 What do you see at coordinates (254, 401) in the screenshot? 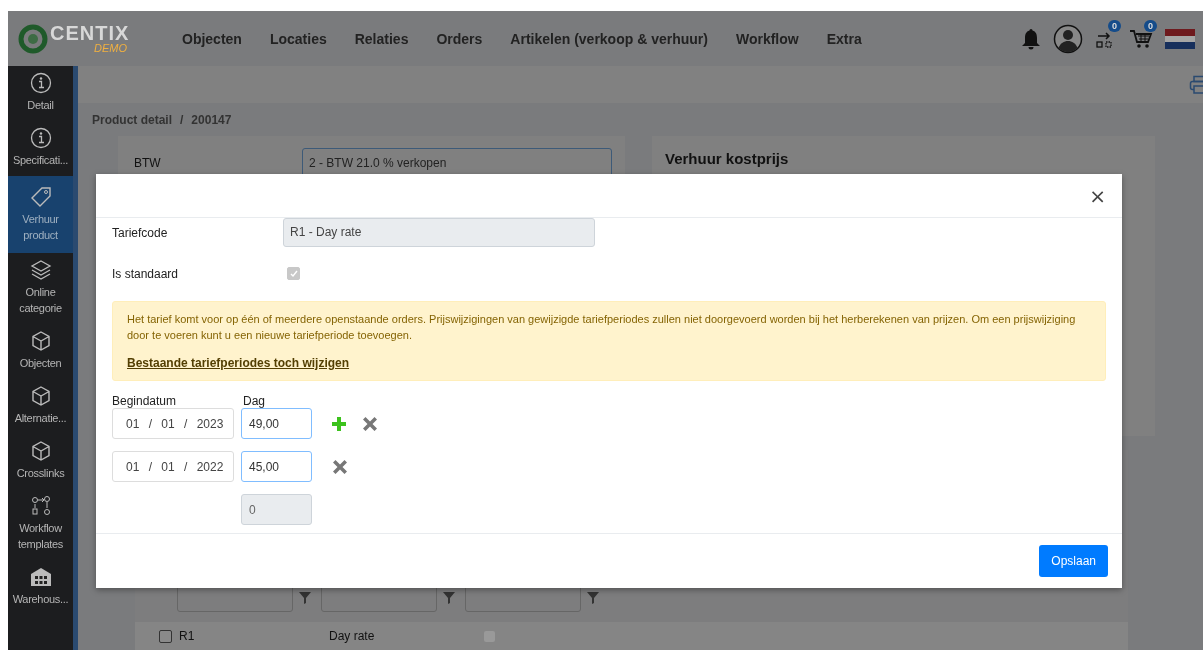
I see `column-label: Dag` at bounding box center [254, 401].